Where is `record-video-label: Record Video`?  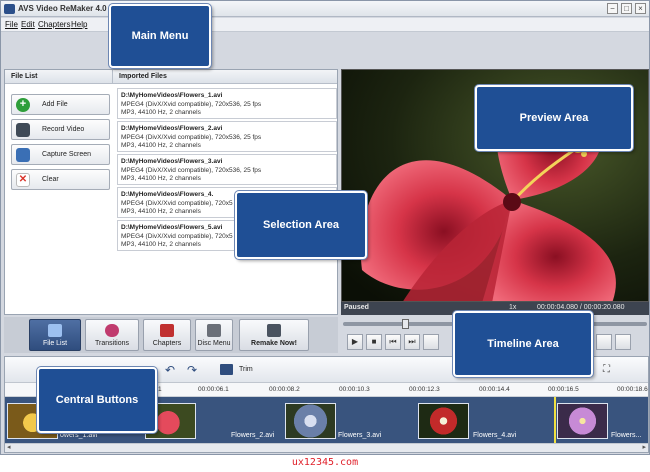 record-video-label: Record Video is located at coordinates (63, 129).